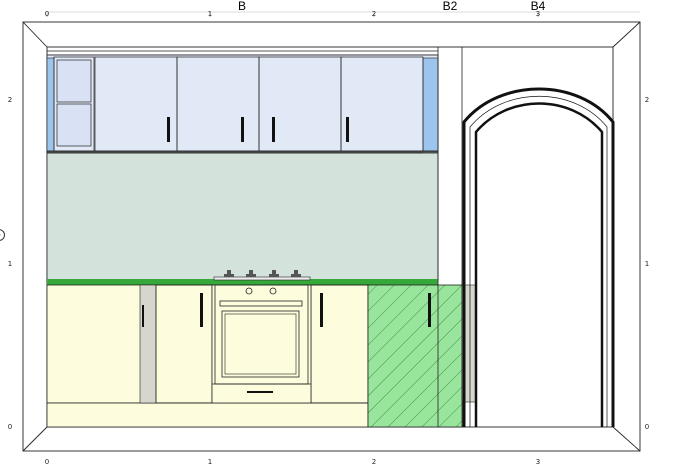 This screenshot has height=466, width=680. Describe the element at coordinates (538, 462) in the screenshot. I see `ruler-bottom-tick-3: 3` at that location.